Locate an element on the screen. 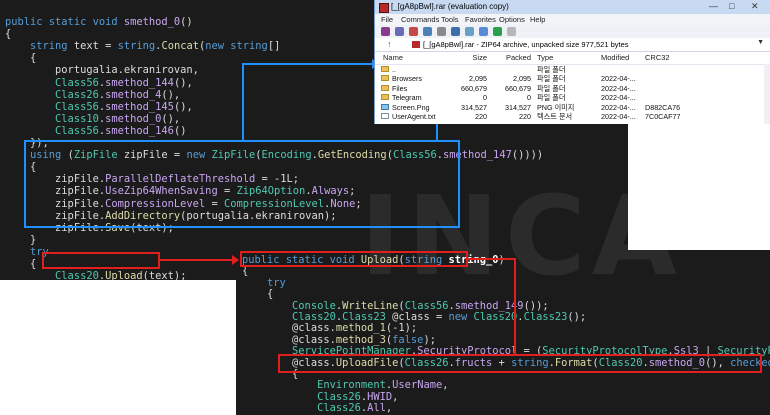 The height and width of the screenshot is (415, 770). file-packed-cell: 2,095 is located at coordinates (522, 79).